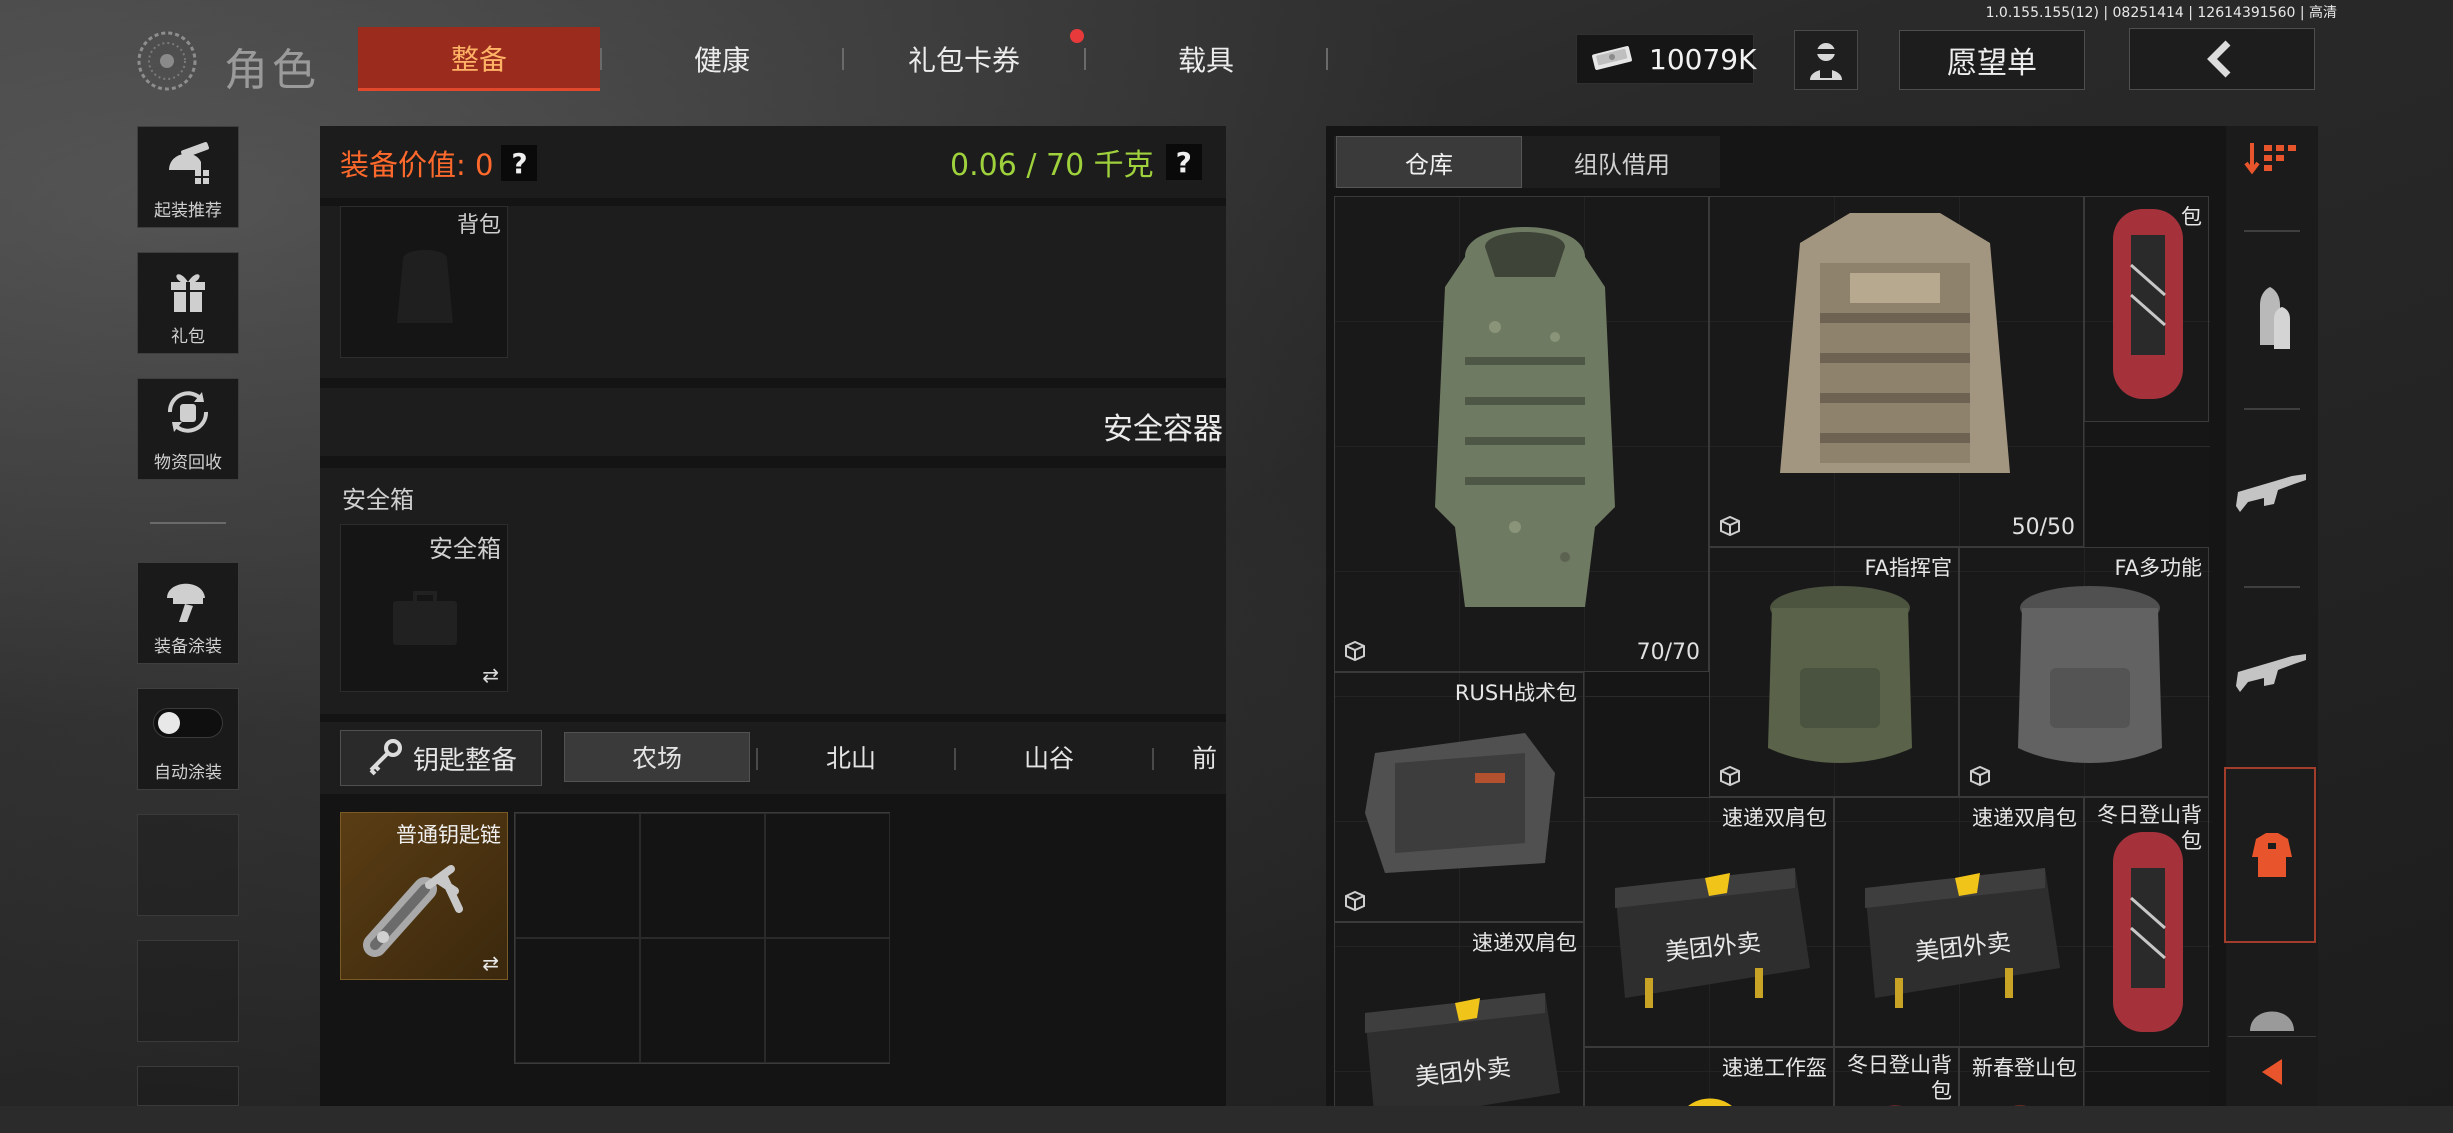  What do you see at coordinates (2024, 1068) in the screenshot?
I see `item-name: 新春登山包` at bounding box center [2024, 1068].